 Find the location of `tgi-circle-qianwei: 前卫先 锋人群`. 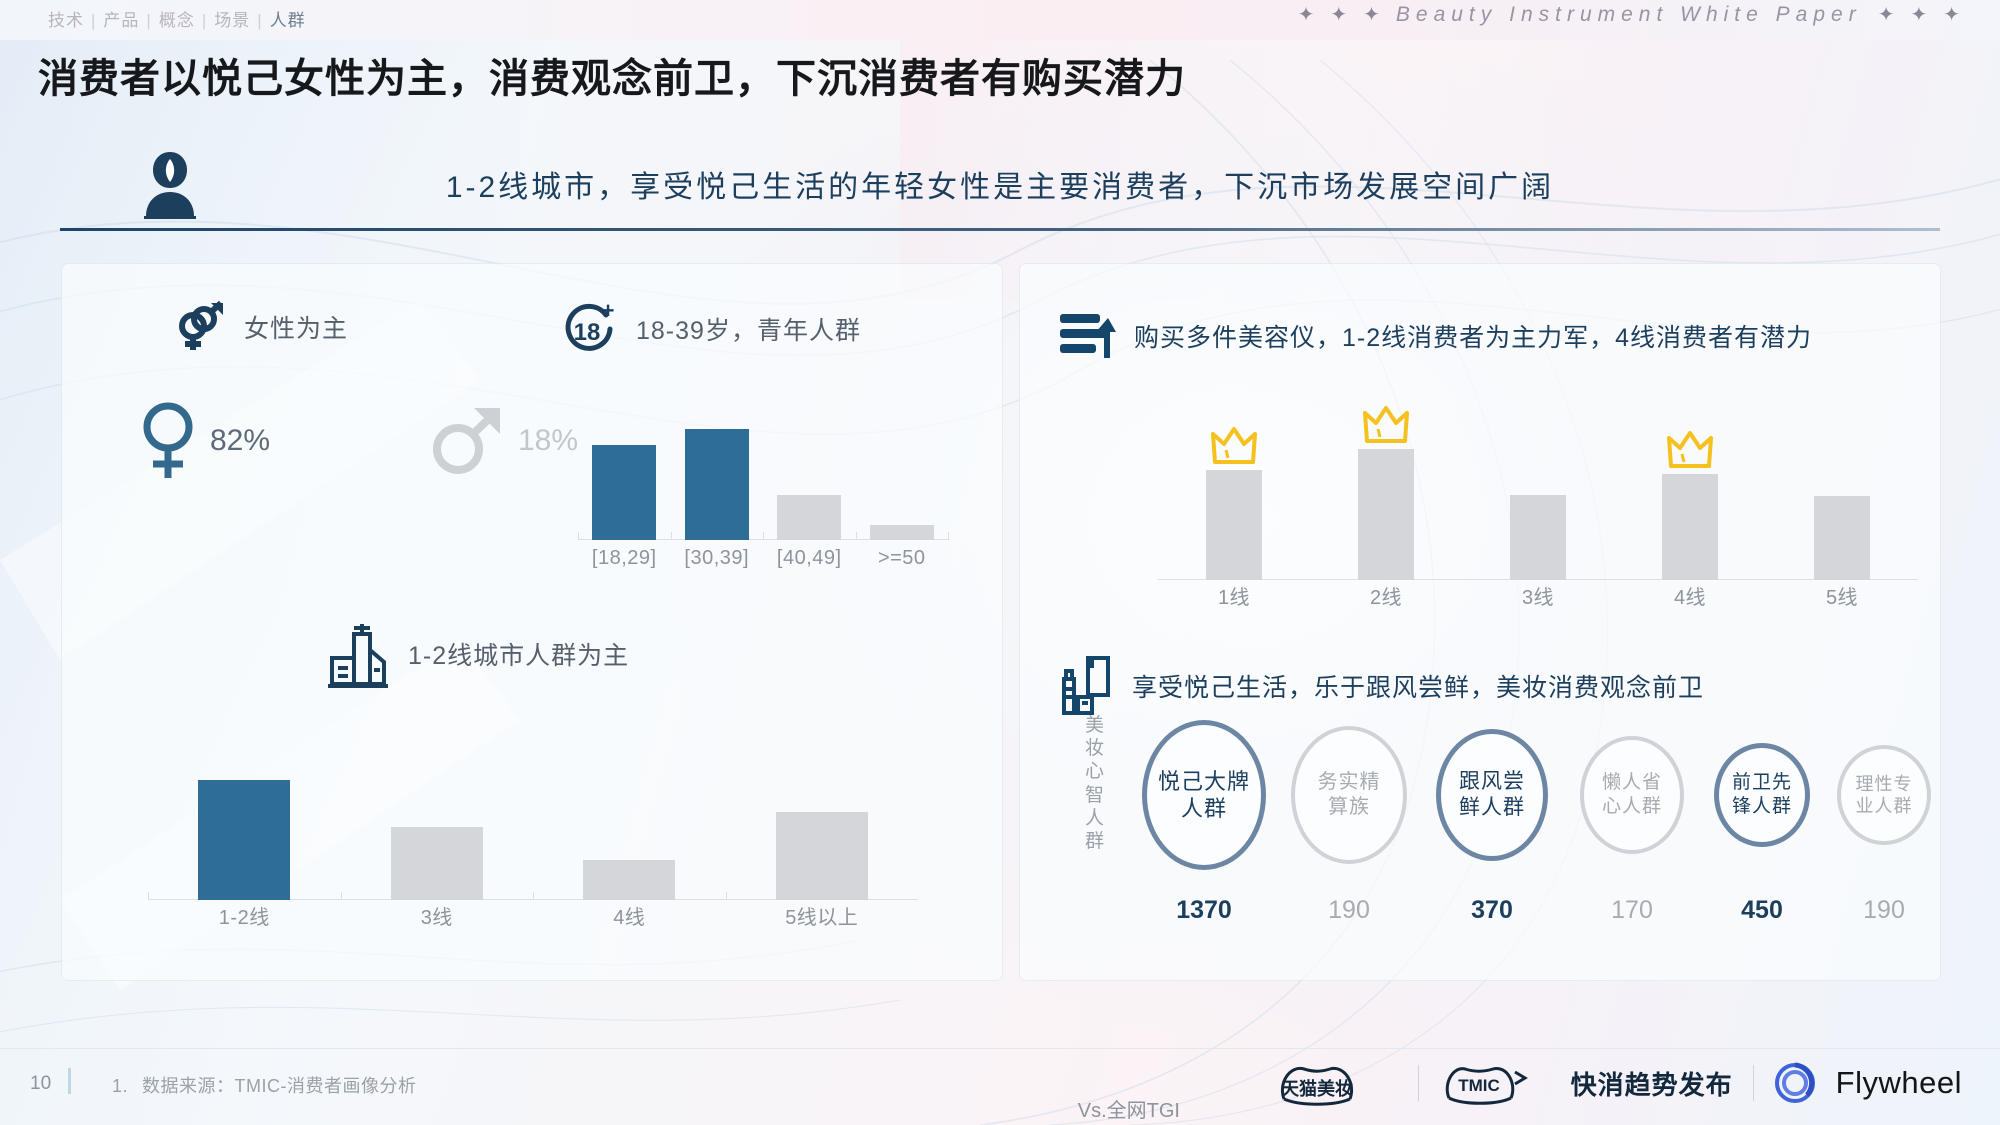

tgi-circle-qianwei: 前卫先 锋人群 is located at coordinates (1762, 795).